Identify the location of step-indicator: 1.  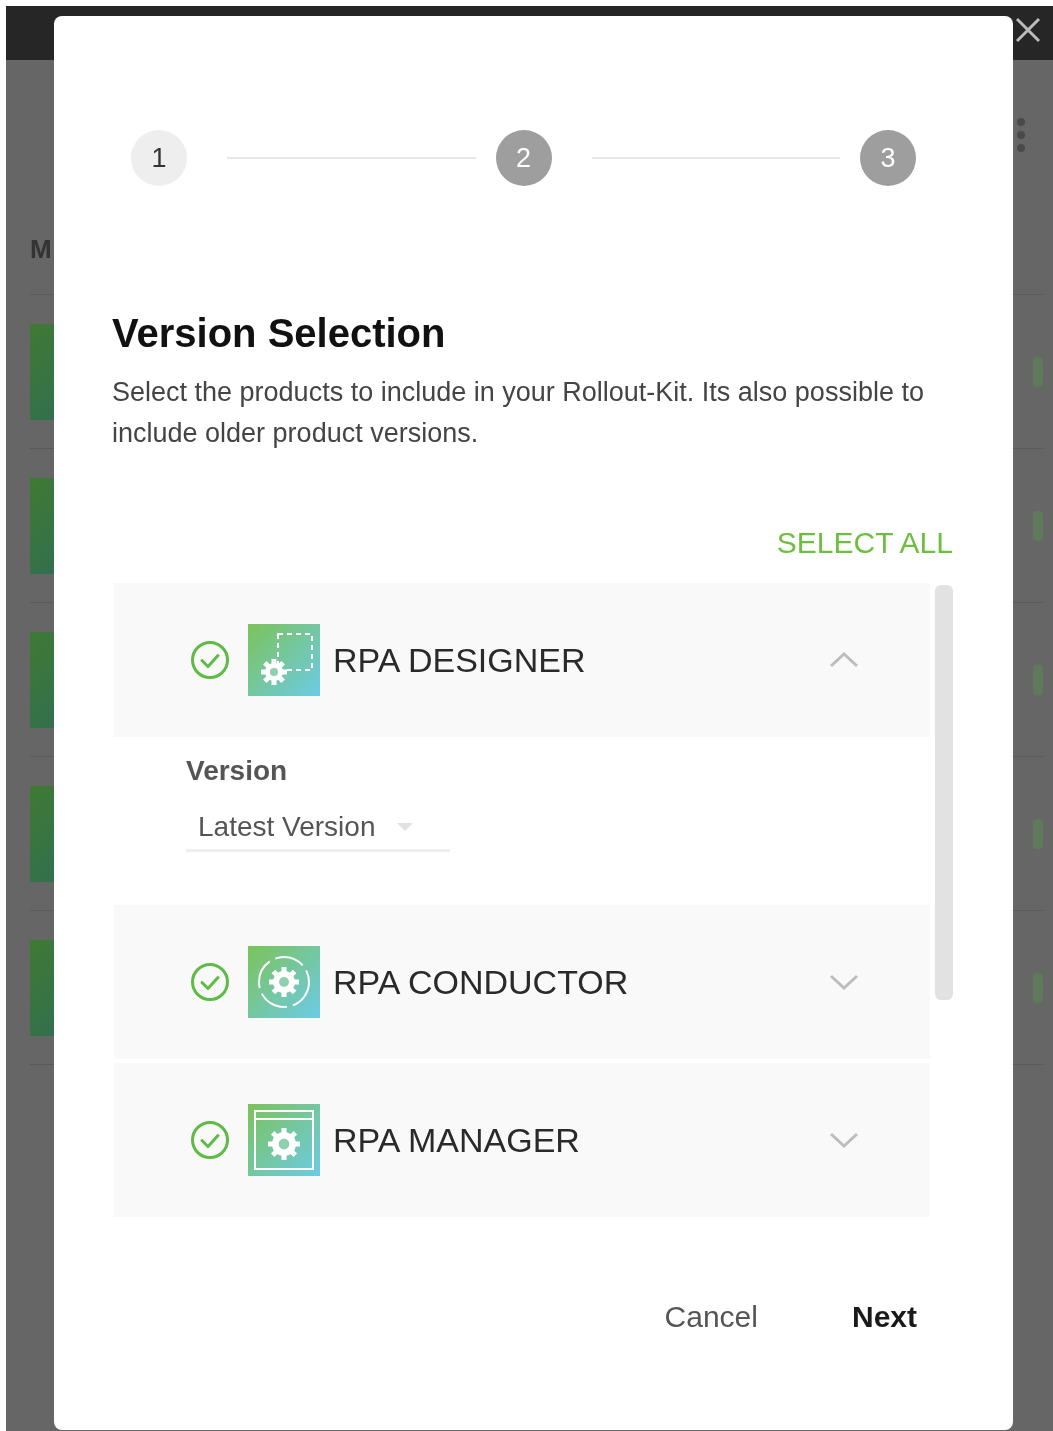
(159, 158).